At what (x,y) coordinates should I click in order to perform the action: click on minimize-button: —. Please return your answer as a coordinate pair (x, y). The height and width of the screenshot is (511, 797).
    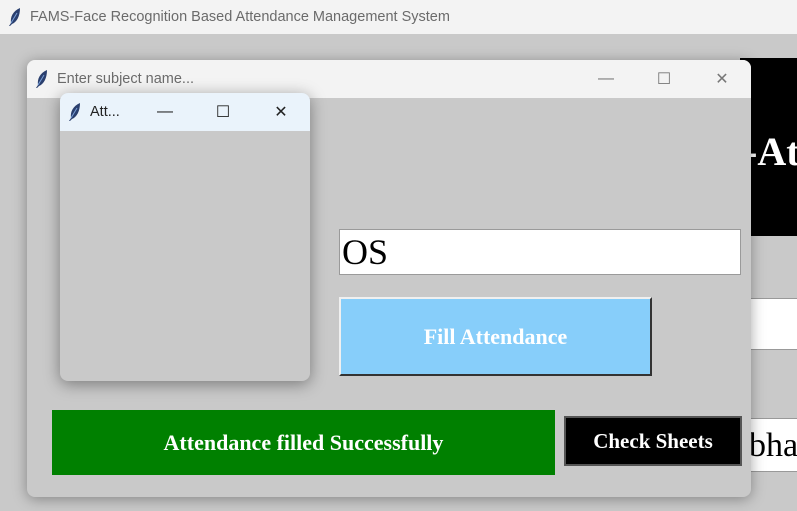
    Looking at the image, I should click on (606, 79).